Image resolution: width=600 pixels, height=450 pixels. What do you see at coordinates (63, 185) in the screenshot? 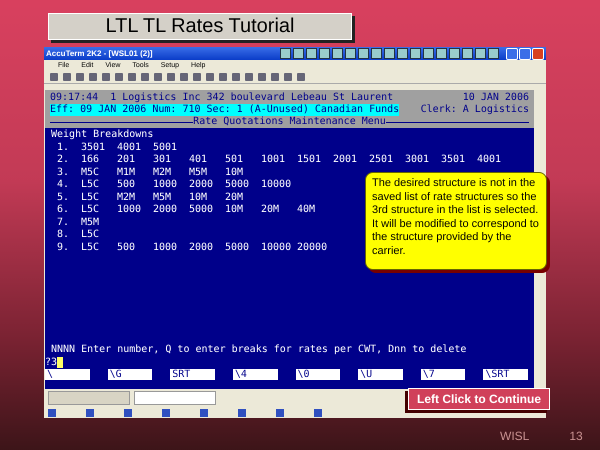
I see `row-number: 4.` at bounding box center [63, 185].